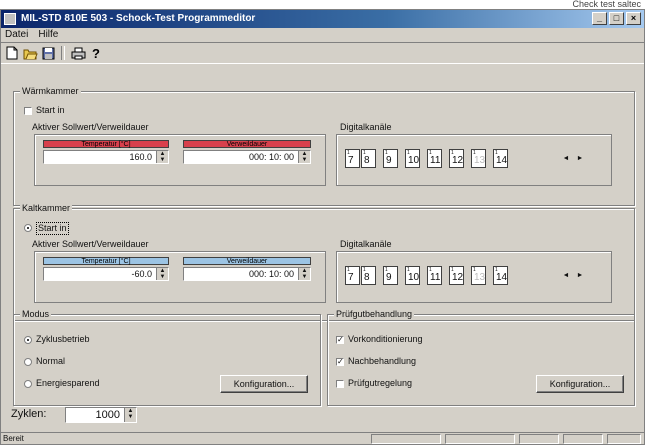  Describe the element at coordinates (46, 208) in the screenshot. I see `chamber-title: Kaltkammer` at that location.